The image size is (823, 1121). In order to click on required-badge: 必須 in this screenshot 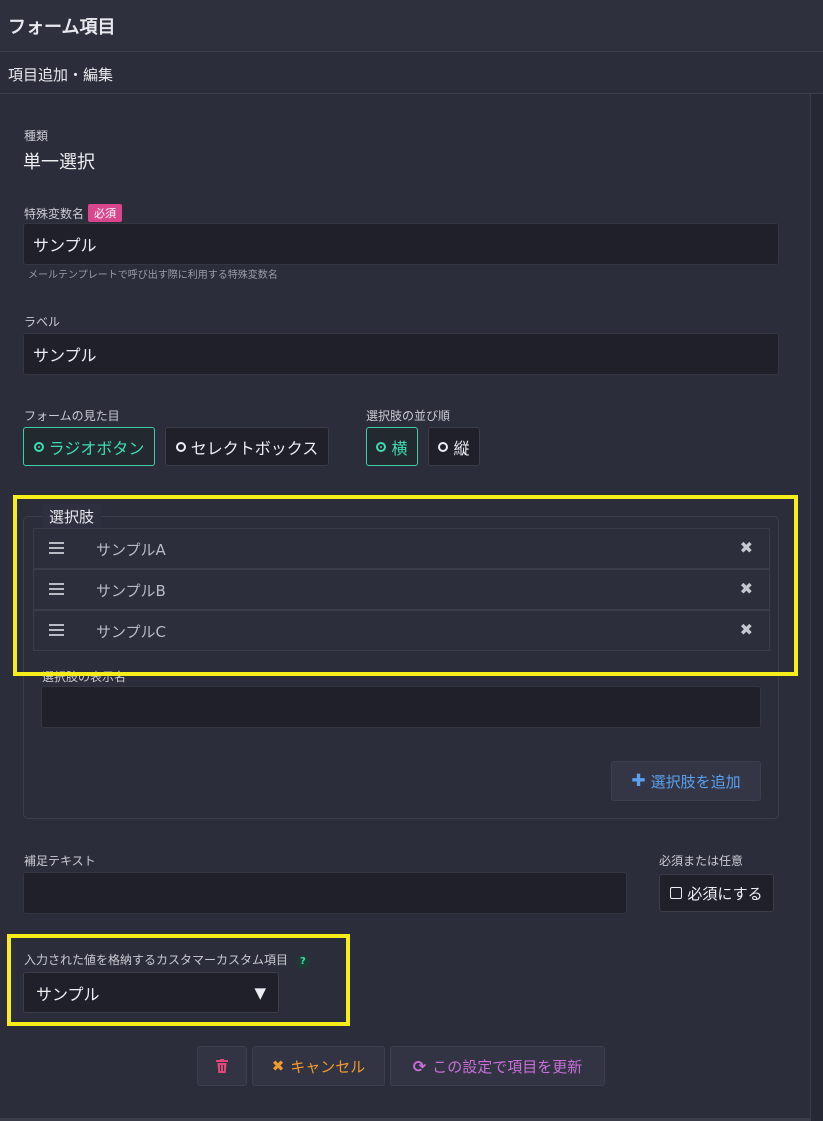, I will do `click(105, 213)`.